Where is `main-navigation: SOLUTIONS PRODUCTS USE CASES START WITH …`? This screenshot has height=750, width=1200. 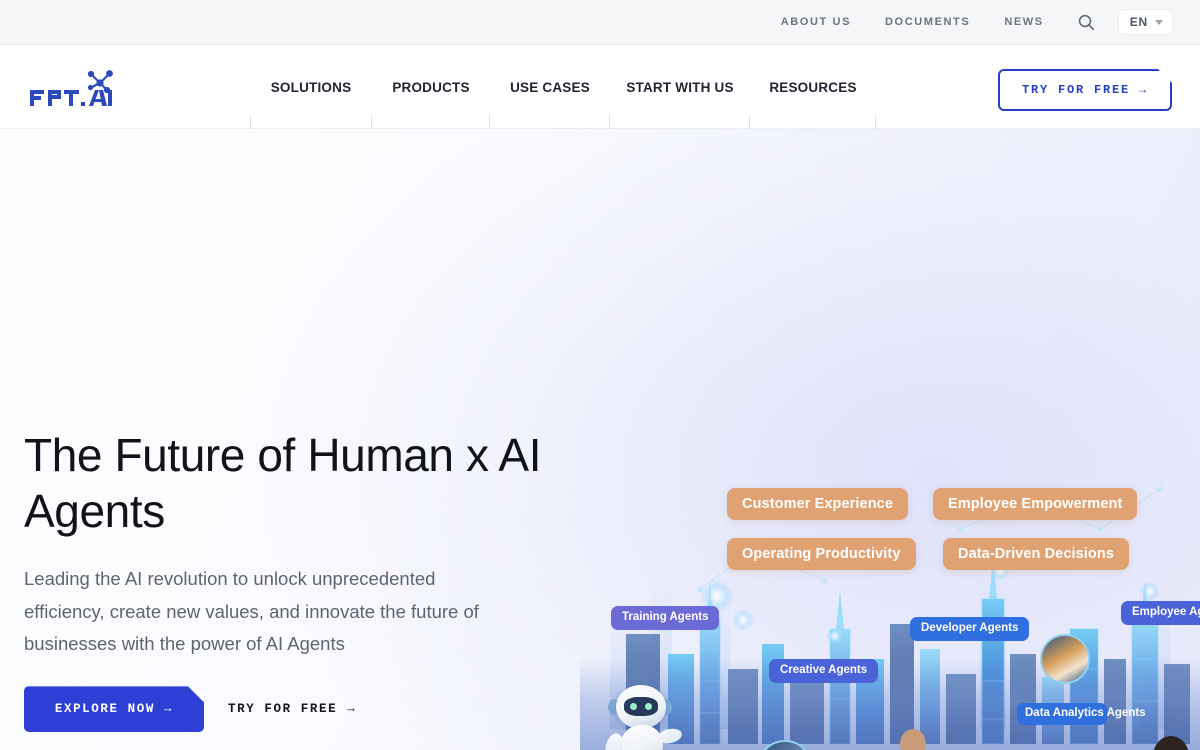 main-navigation: SOLUTIONS PRODUCTS USE CASES START WITH … is located at coordinates (600, 87).